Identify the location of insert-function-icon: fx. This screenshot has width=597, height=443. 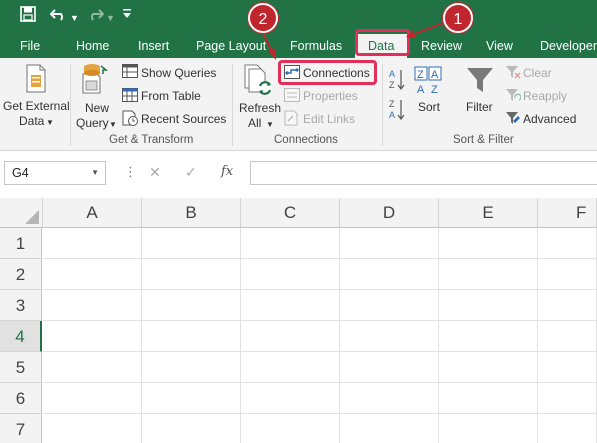
(227, 171).